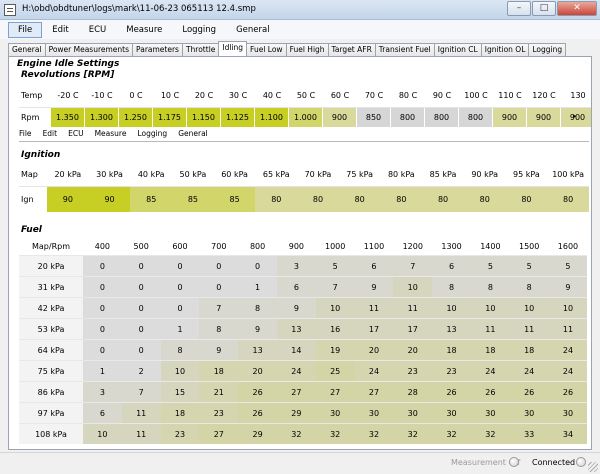 The image size is (600, 474). Describe the element at coordinates (50, 134) in the screenshot. I see `overlay-menu-item: Edit` at that location.